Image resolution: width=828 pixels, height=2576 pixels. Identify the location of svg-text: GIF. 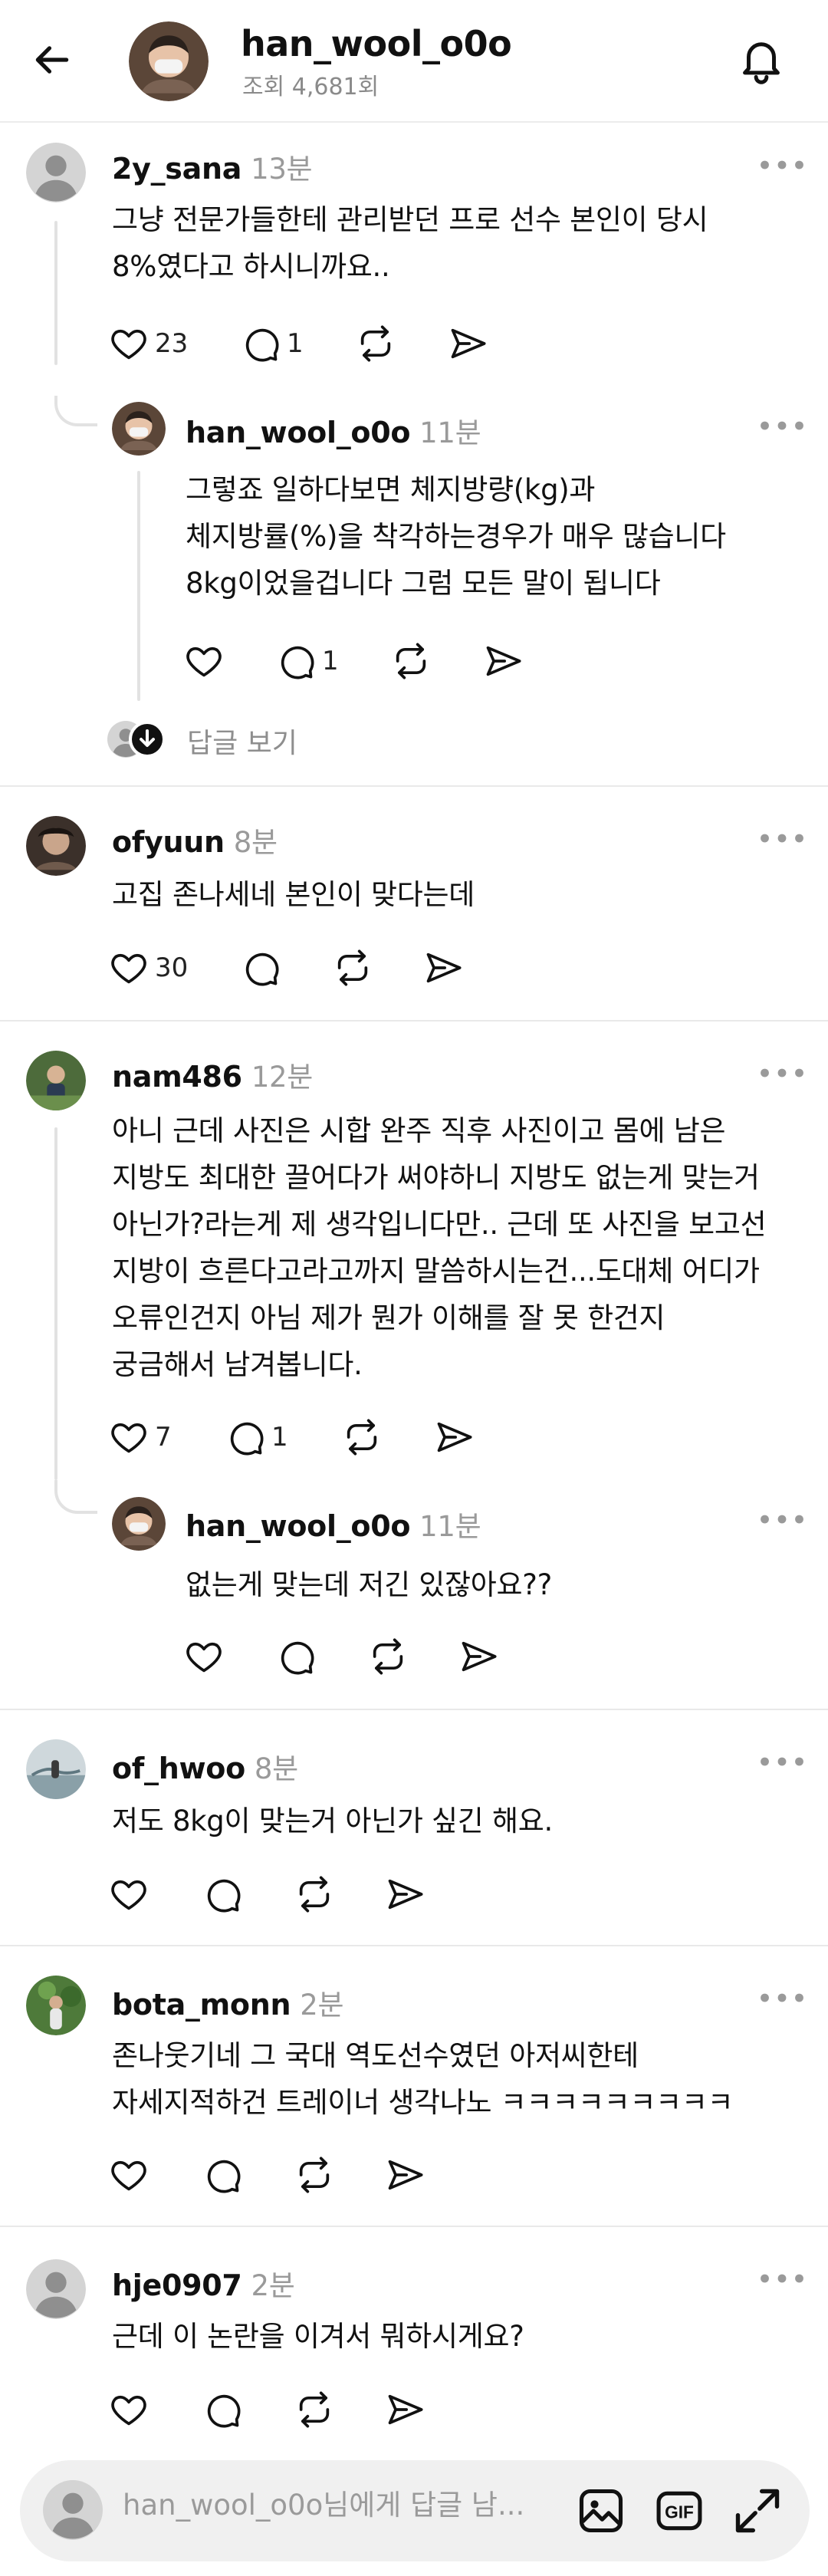
(680, 2512).